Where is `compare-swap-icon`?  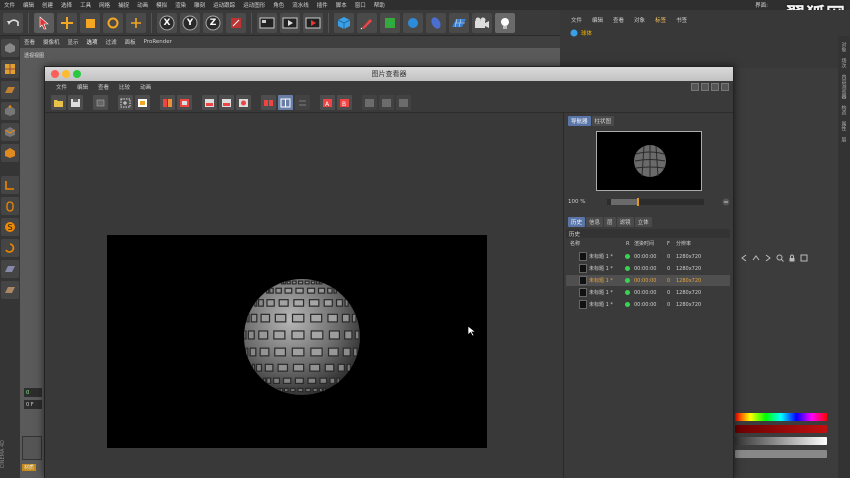
compare-swap-icon is located at coordinates (243, 102).